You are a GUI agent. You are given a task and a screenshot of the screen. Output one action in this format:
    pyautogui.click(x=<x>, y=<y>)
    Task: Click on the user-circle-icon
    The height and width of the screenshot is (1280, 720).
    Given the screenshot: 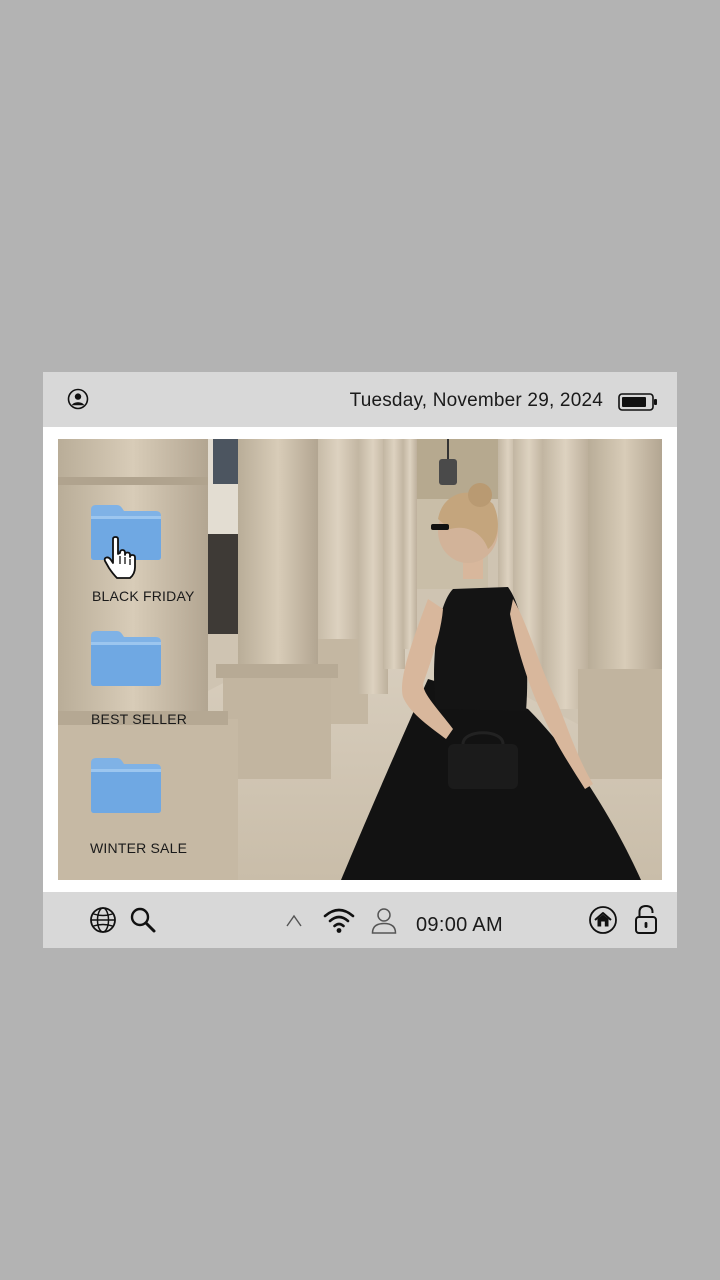 What is the action you would take?
    pyautogui.click(x=78, y=399)
    